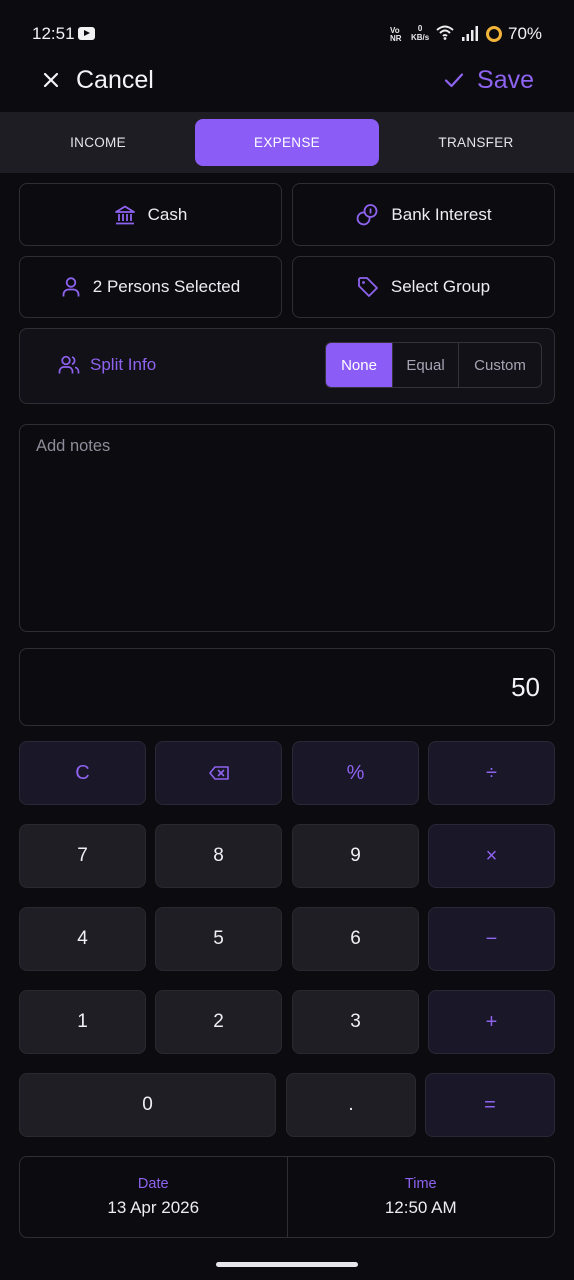 The image size is (574, 1280). What do you see at coordinates (287, 687) in the screenshot?
I see `amount-display: 50` at bounding box center [287, 687].